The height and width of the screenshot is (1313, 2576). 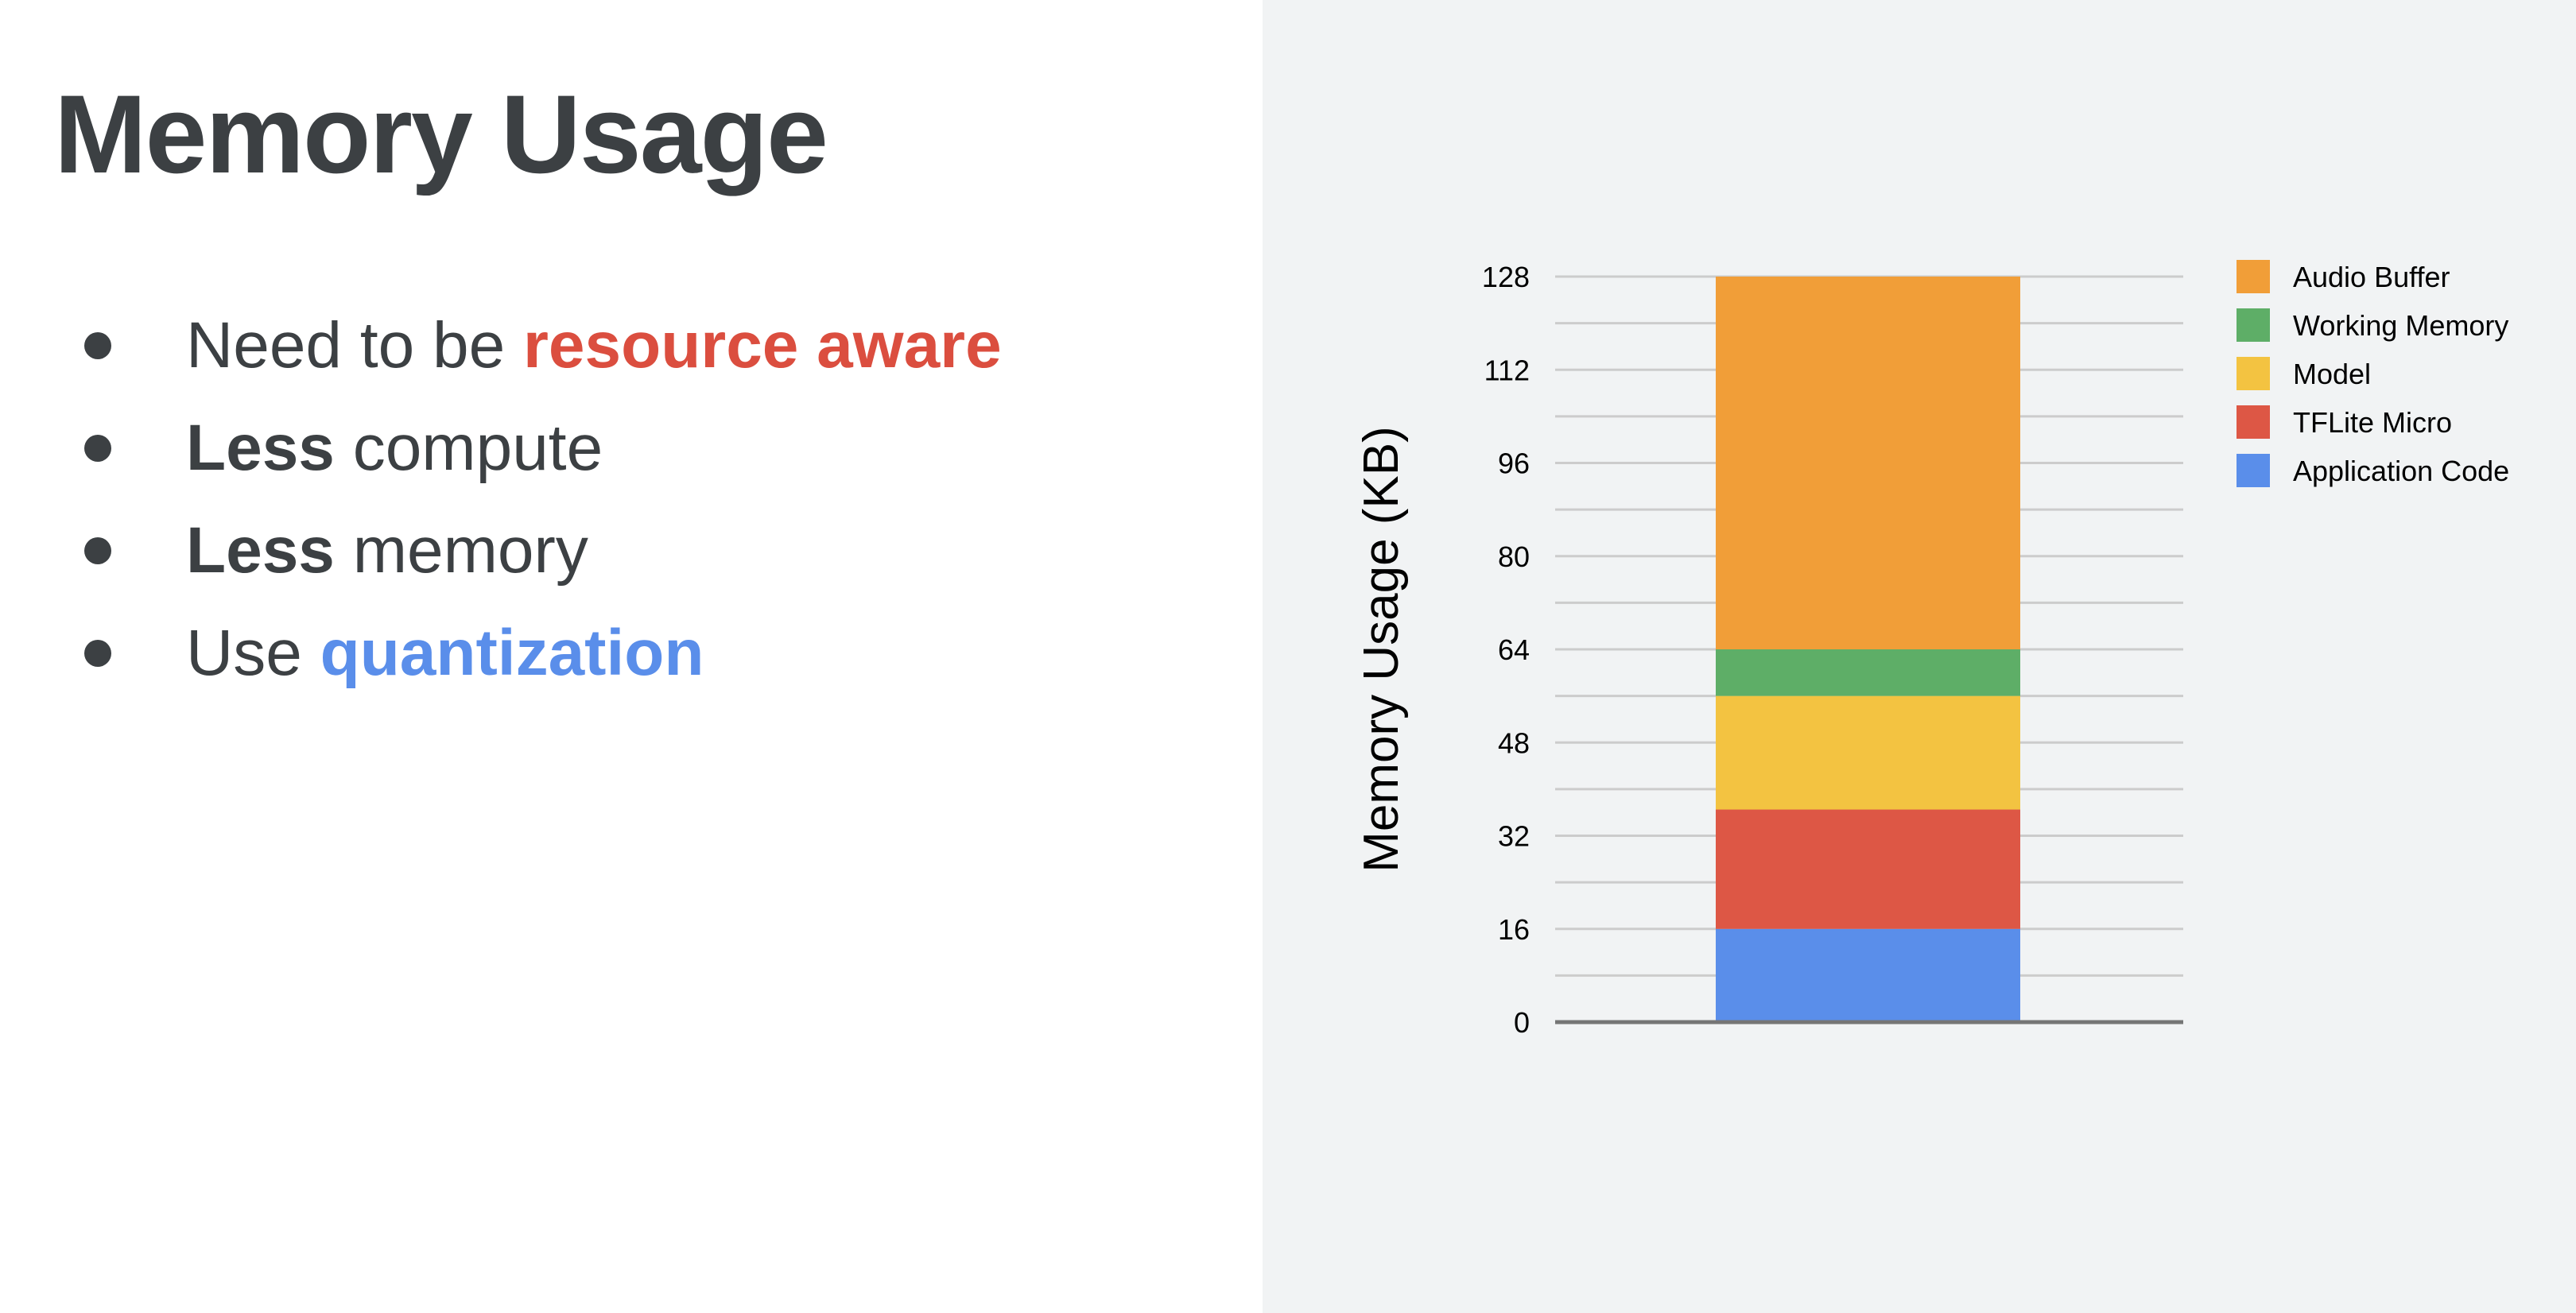 What do you see at coordinates (253, 653) in the screenshot?
I see `bullet-text-part: Use` at bounding box center [253, 653].